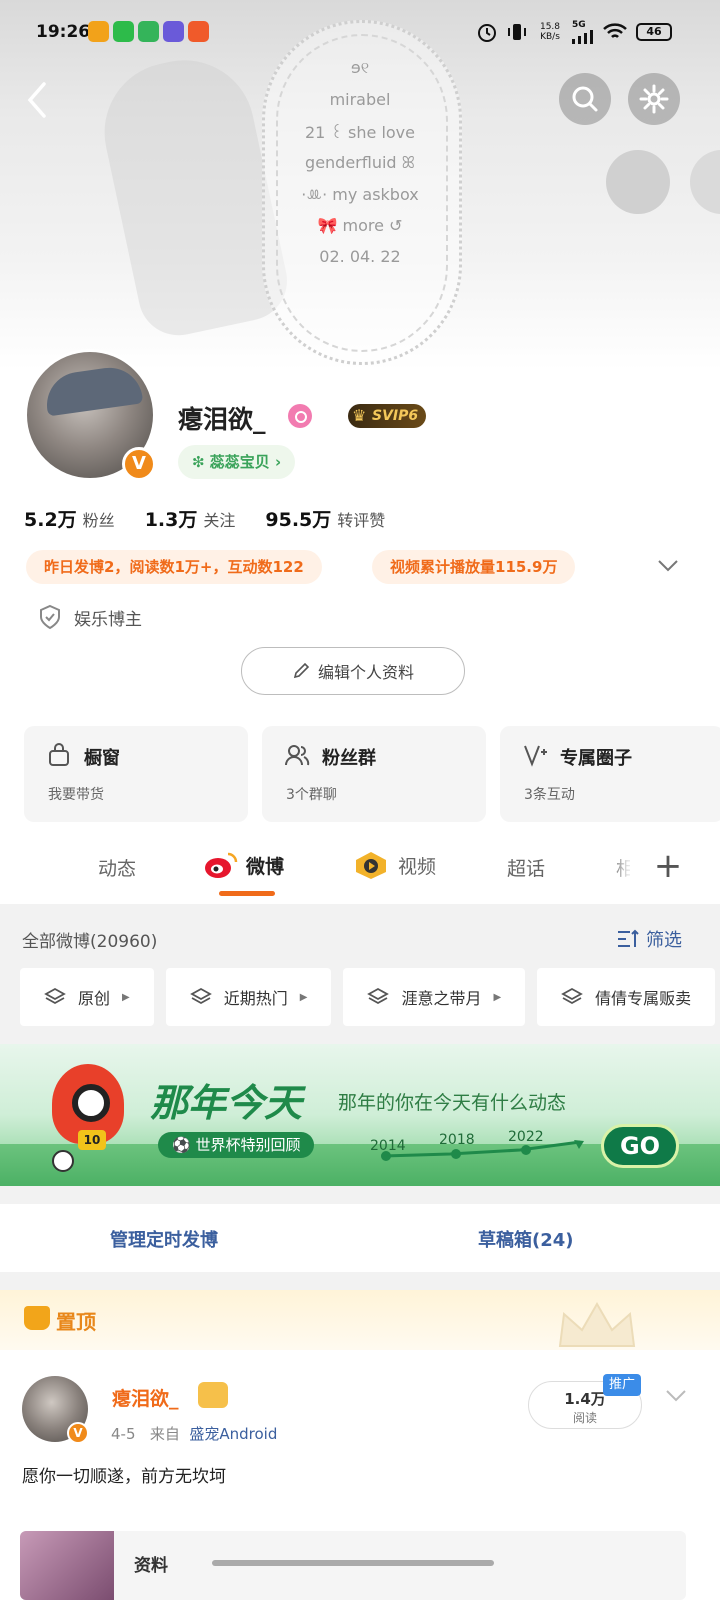  What do you see at coordinates (360, 1238) in the screenshot?
I see `manage-row: 管理定时发博 草稿箱(24)` at bounding box center [360, 1238].